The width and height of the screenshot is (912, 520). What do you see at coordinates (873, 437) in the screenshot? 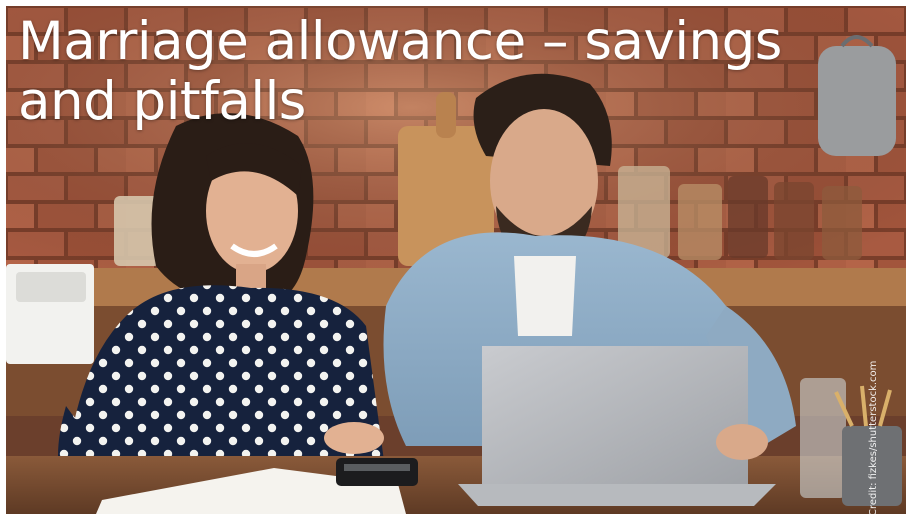
I see `photo-credit: Credit: fizkes/shutterstock.com` at bounding box center [873, 437].